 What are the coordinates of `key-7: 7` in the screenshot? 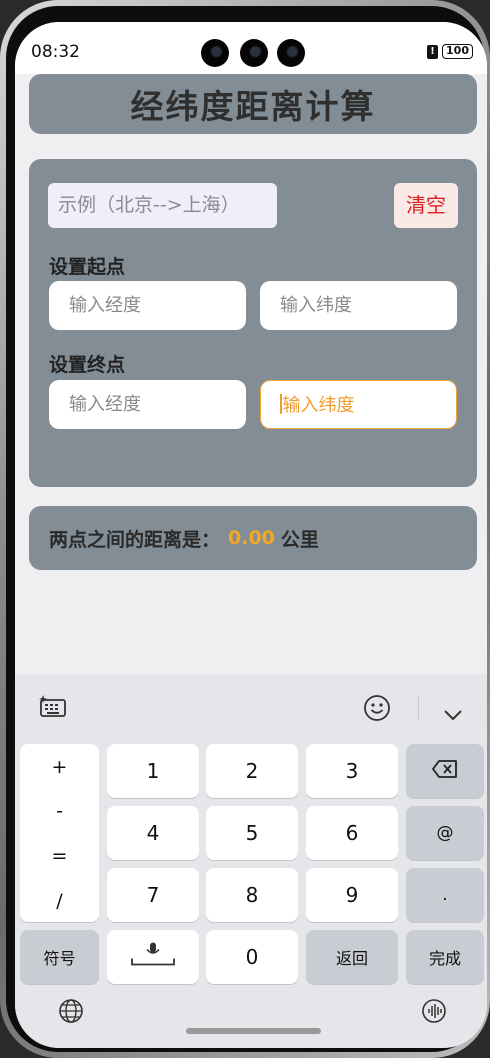 It's located at (153, 895).